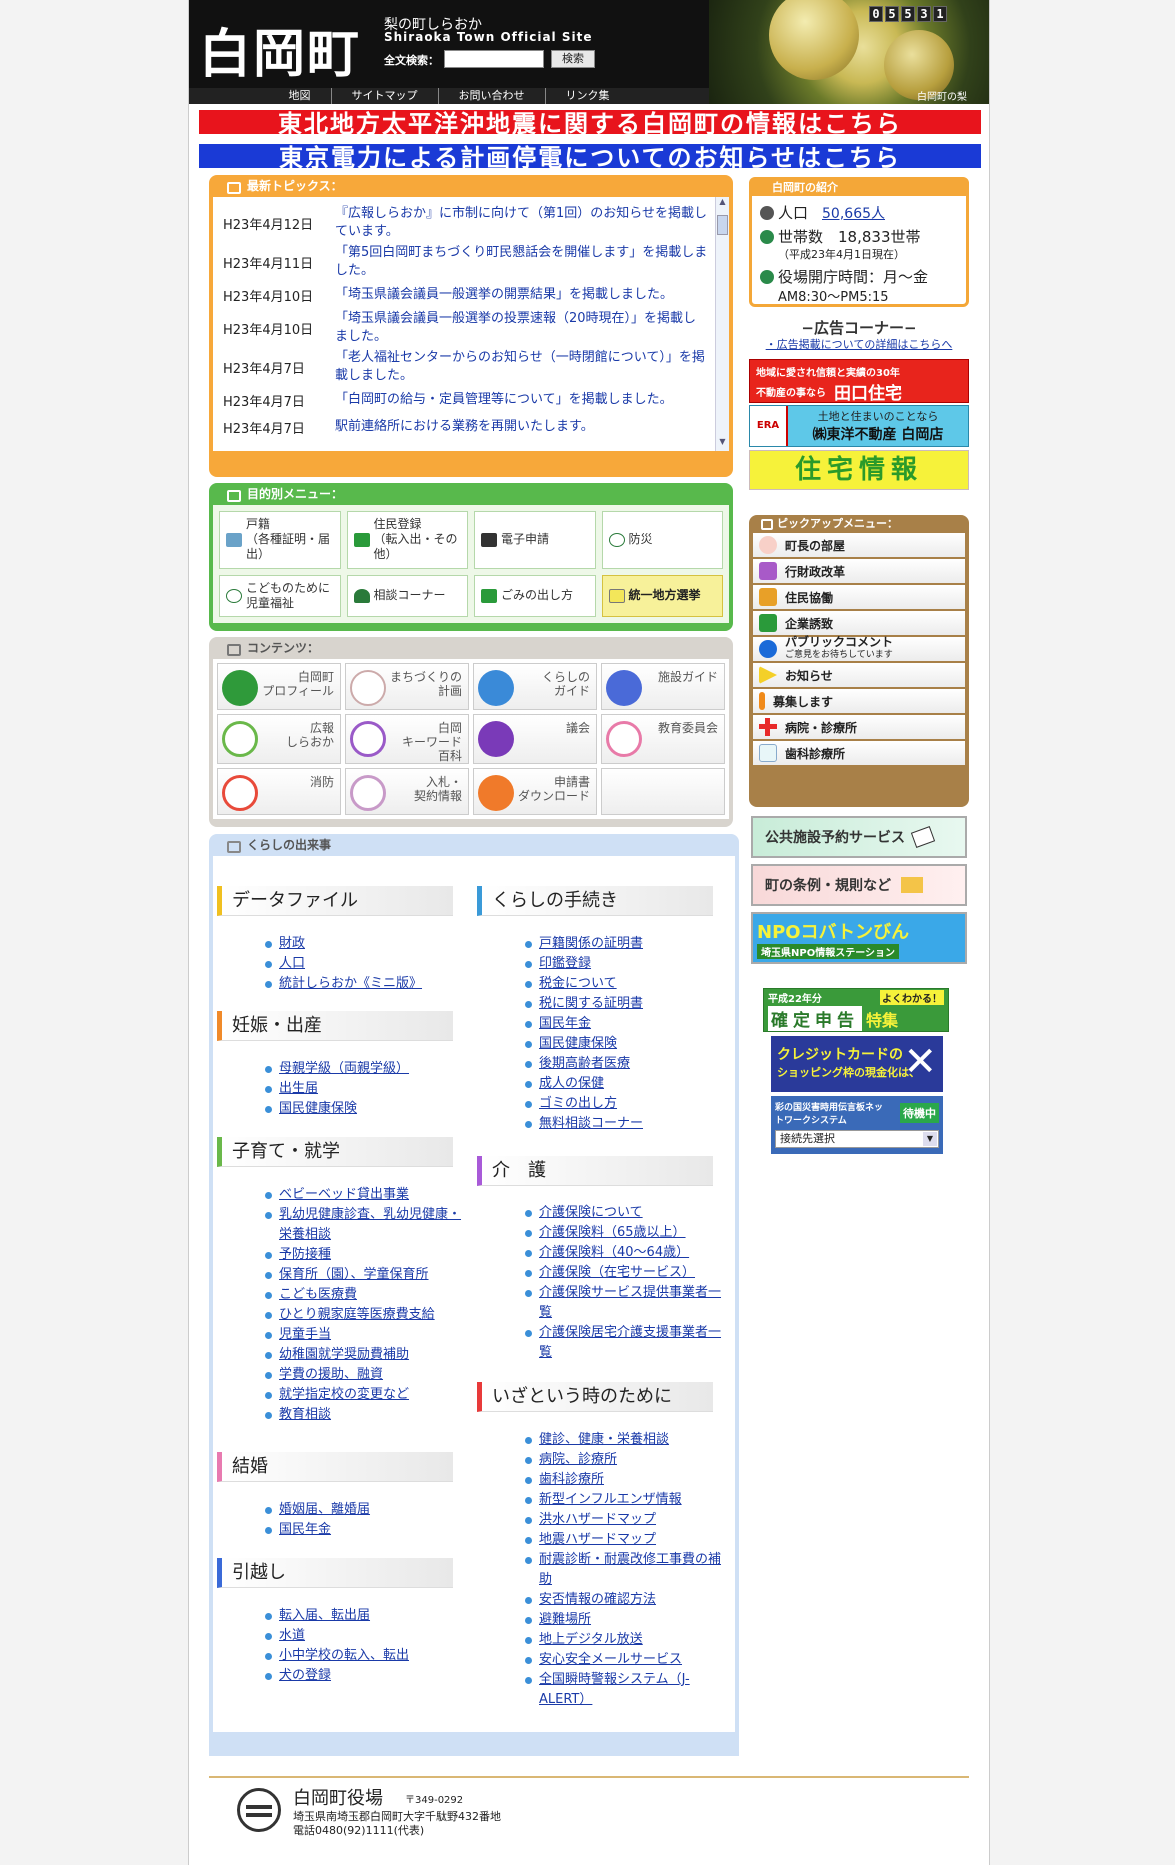 Image resolution: width=1175 pixels, height=1865 pixels. I want to click on topic-link: 「第5回白岡町まちづくり町民懇話会を開催します」を掲載しました。, so click(522, 262).